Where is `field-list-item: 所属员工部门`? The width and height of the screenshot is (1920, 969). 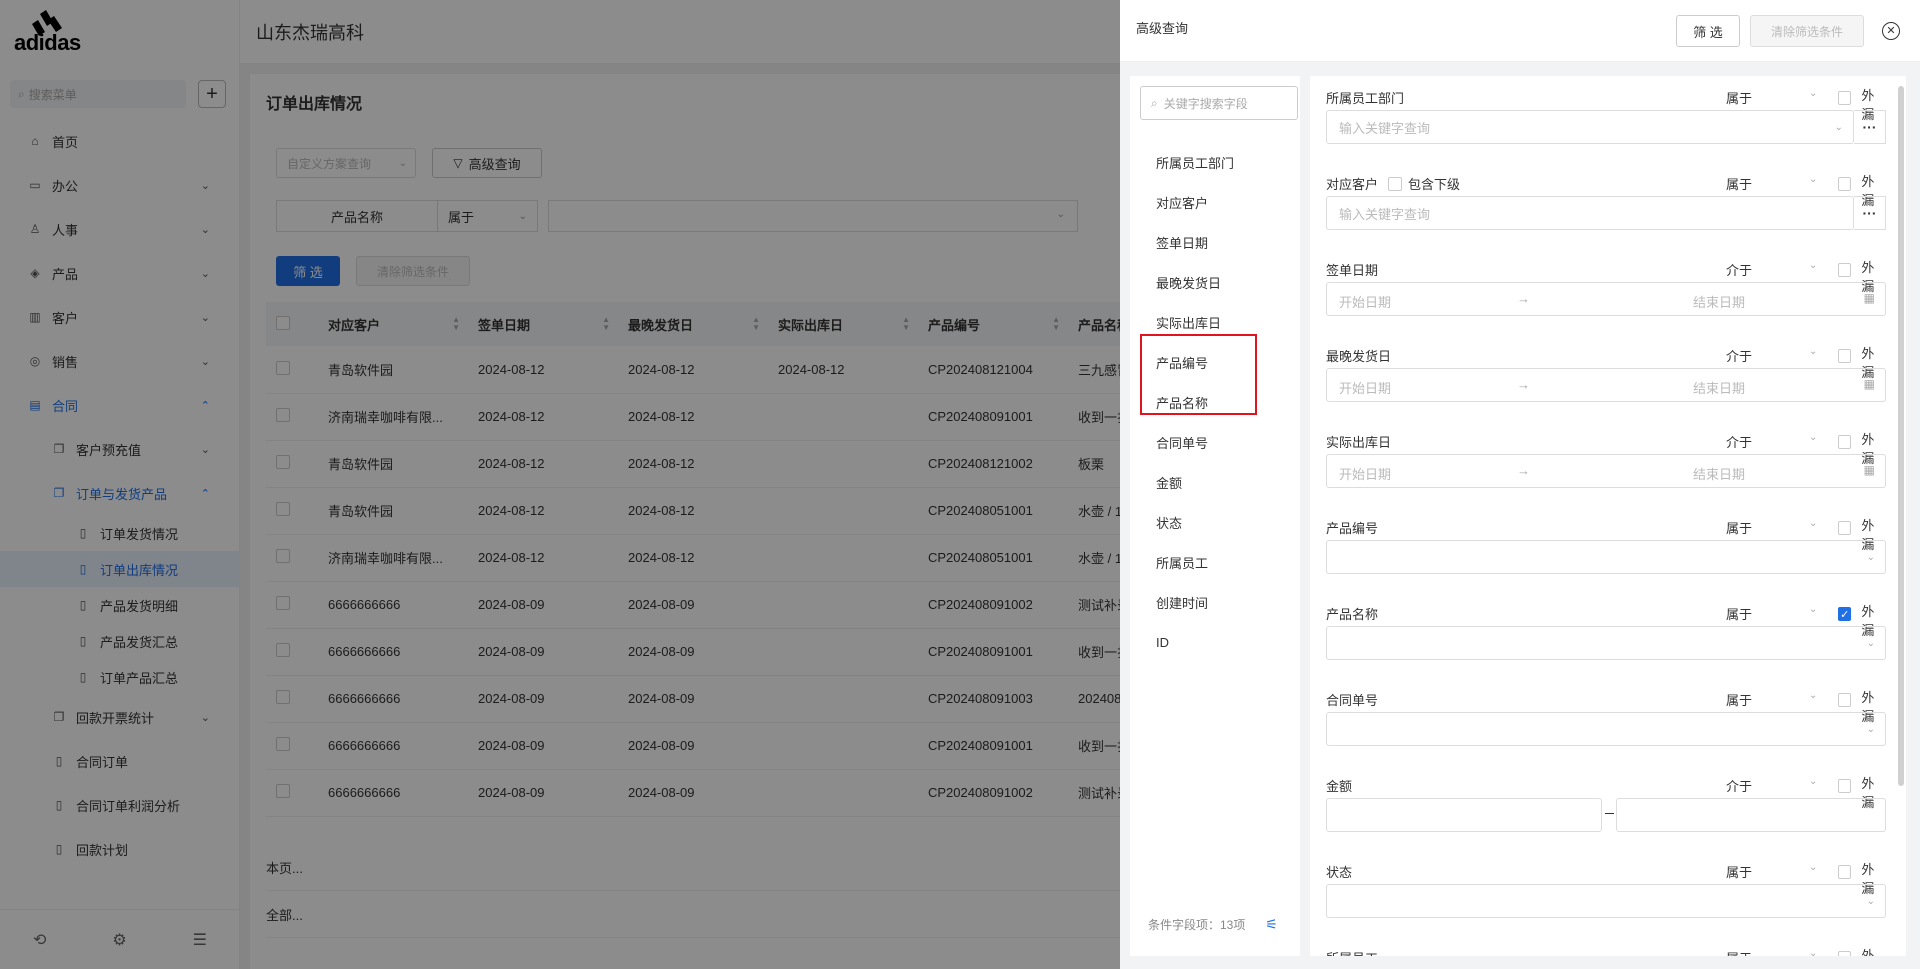 field-list-item: 所属员工部门 is located at coordinates (1215, 162).